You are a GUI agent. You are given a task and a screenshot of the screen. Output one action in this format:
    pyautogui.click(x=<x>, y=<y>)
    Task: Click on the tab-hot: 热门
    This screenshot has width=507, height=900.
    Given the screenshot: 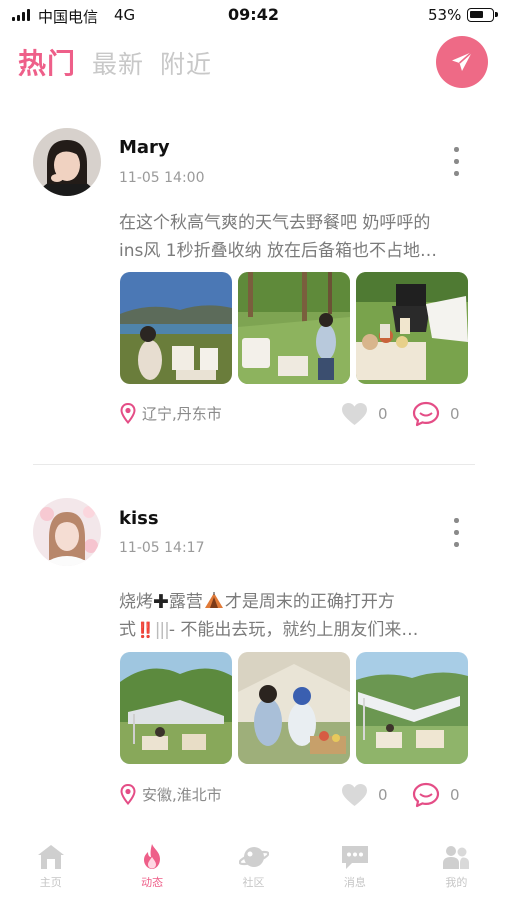 What is the action you would take?
    pyautogui.click(x=47, y=62)
    